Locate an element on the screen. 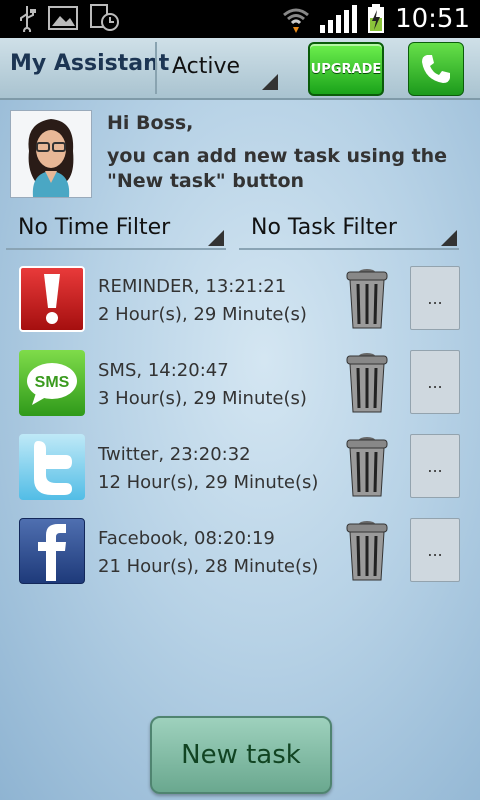 Image resolution: width=480 pixels, height=800 pixels. reminder-icon is located at coordinates (52, 299).